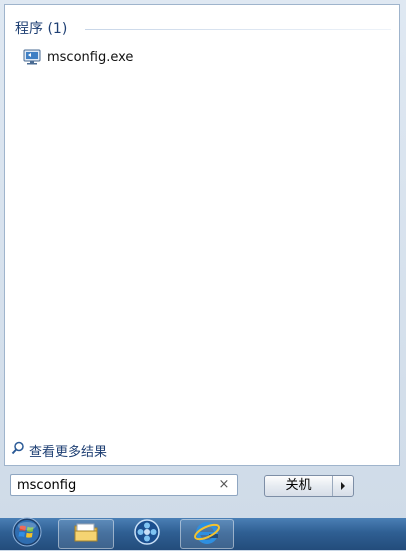 The image size is (406, 551). I want to click on start-button, so click(27, 534).